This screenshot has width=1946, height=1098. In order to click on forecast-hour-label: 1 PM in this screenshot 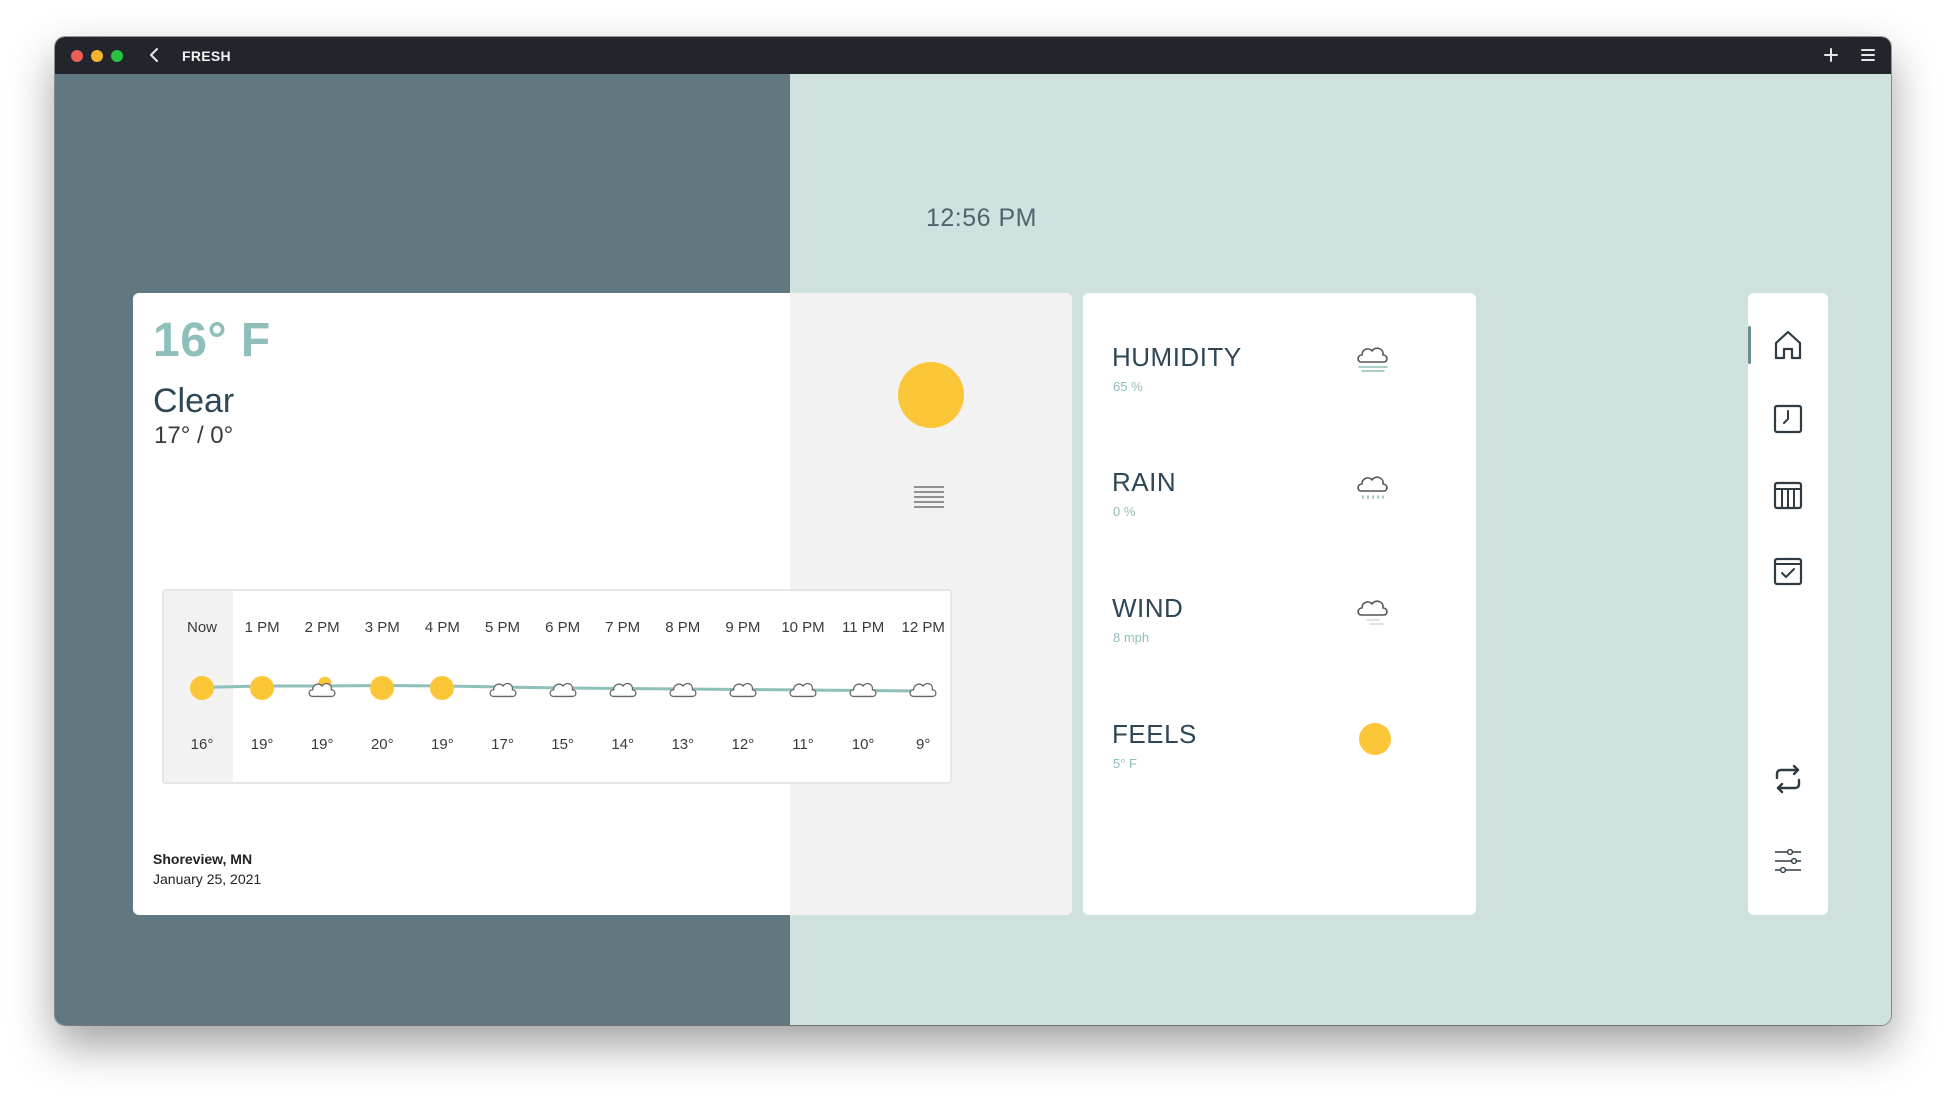, I will do `click(262, 627)`.